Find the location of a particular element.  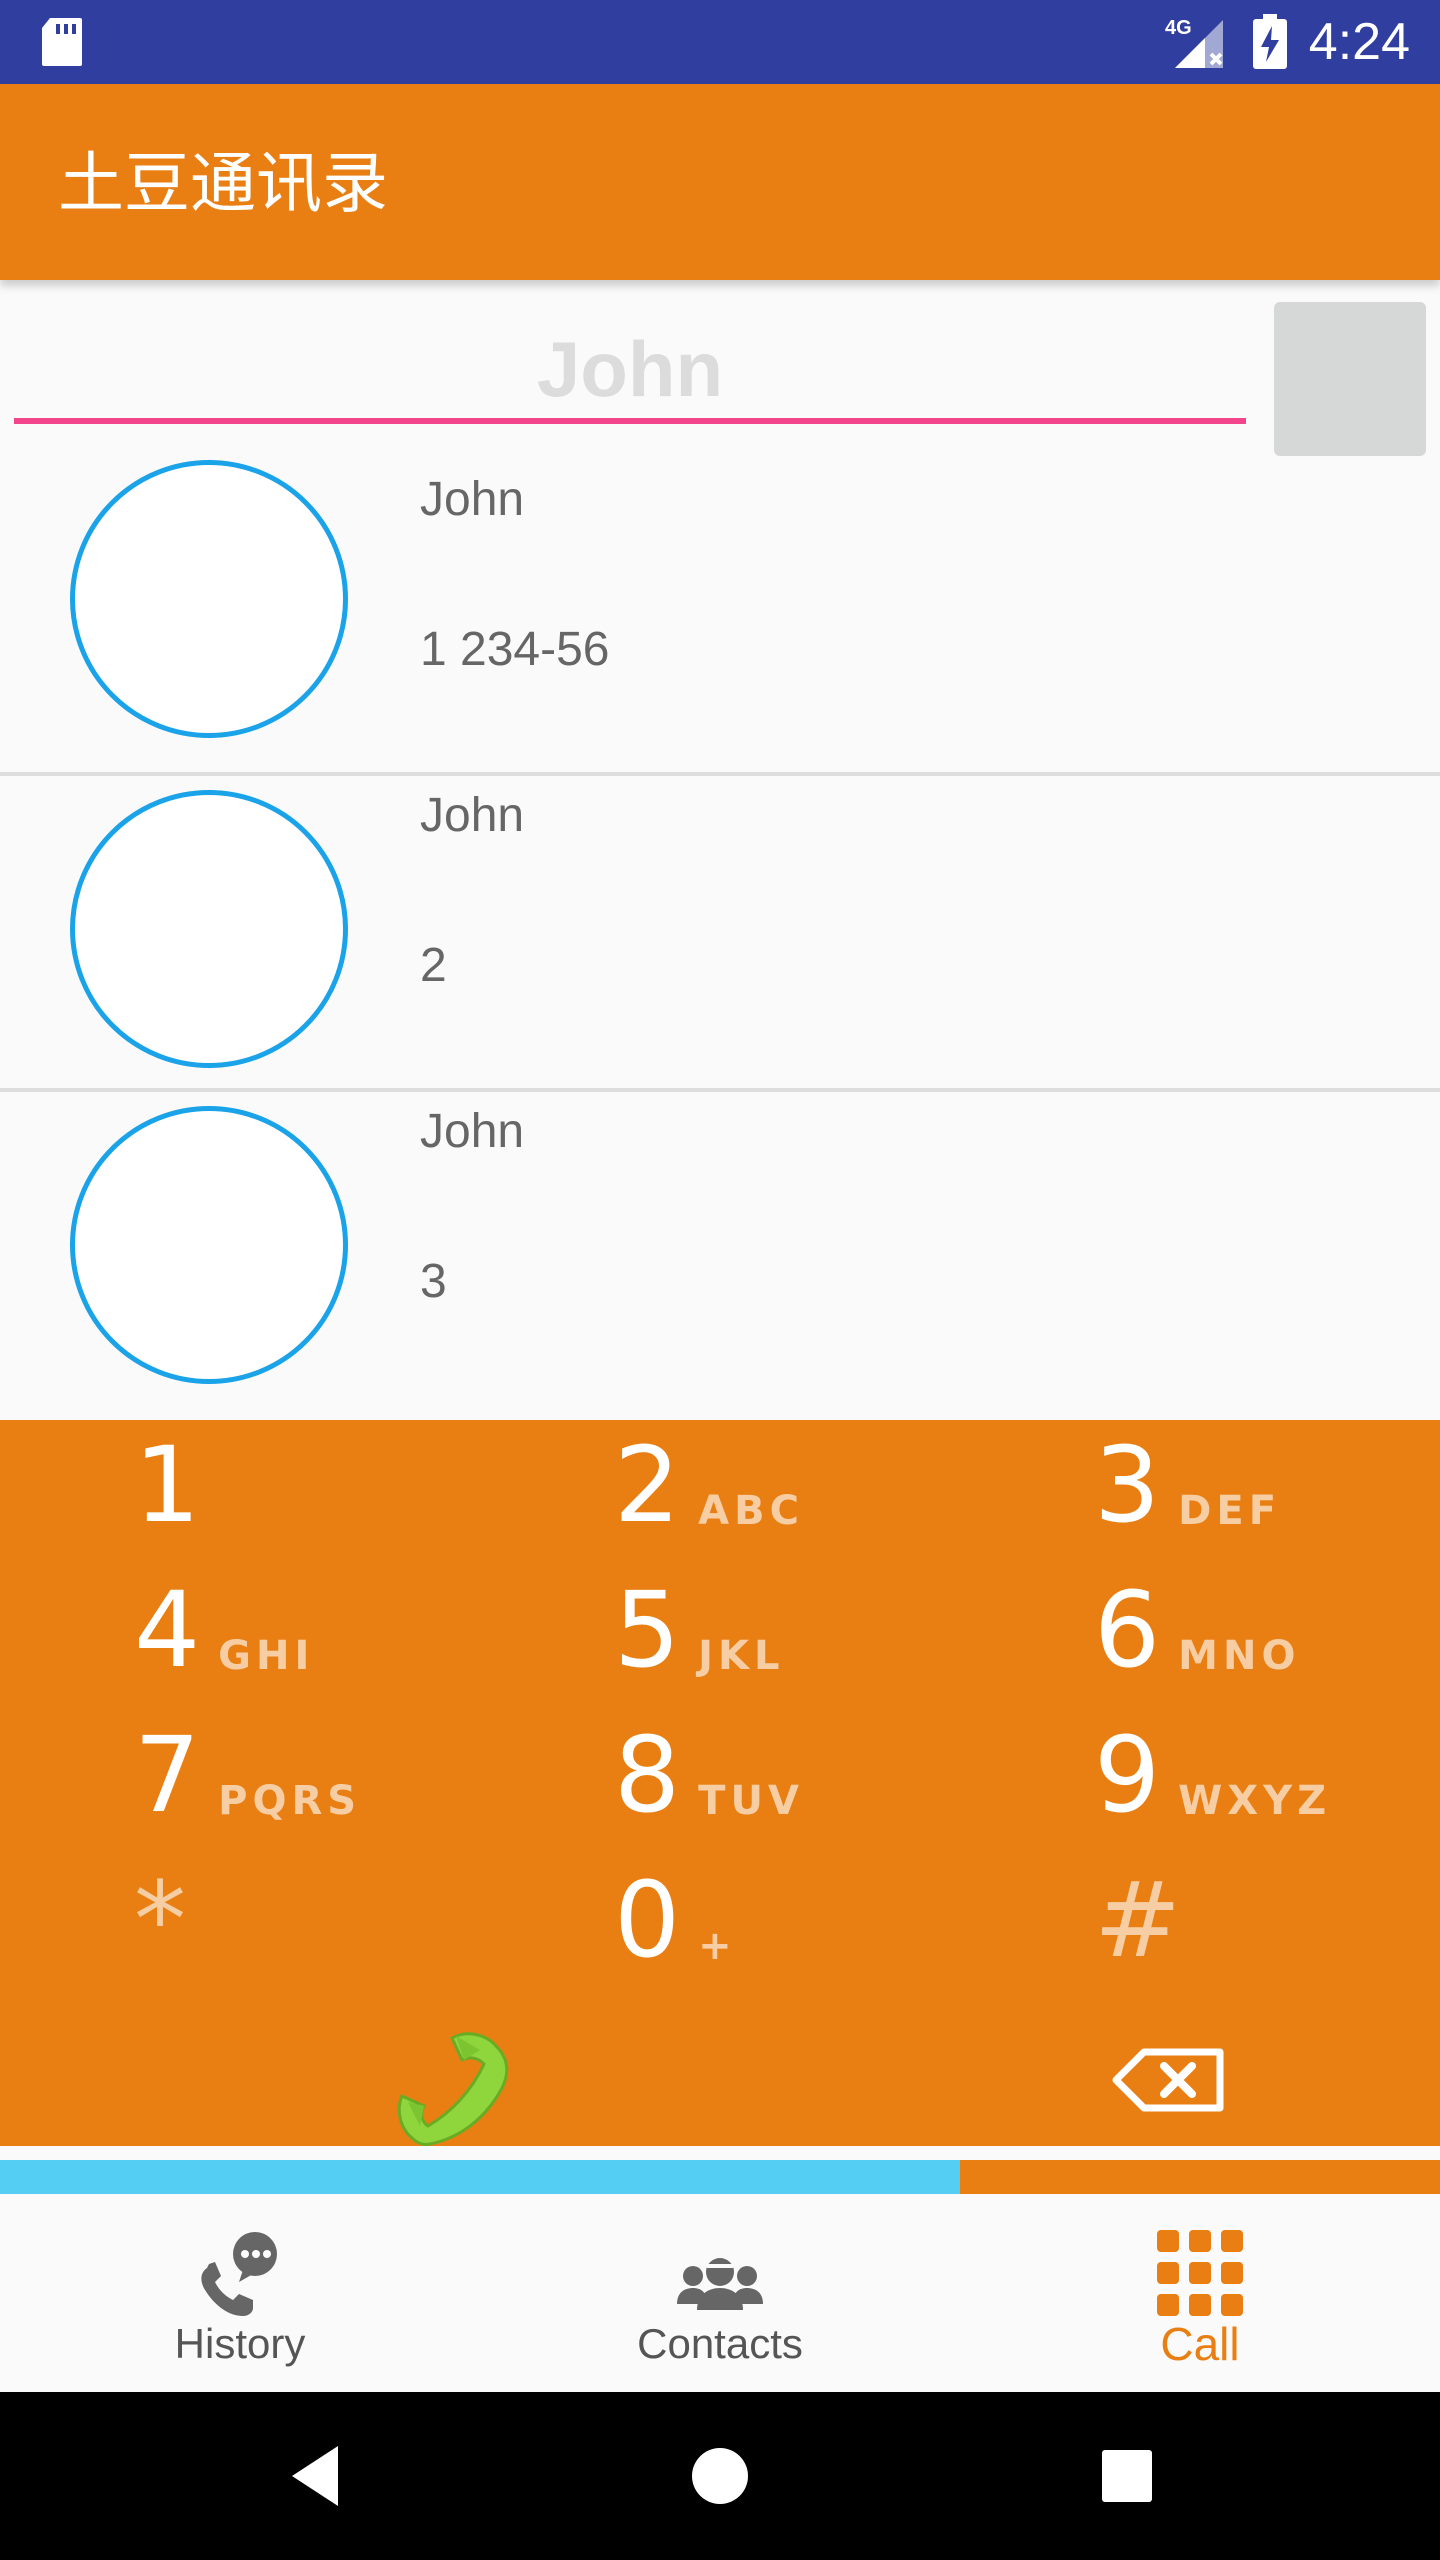

key-digit: 3 is located at coordinates (1127, 1485).